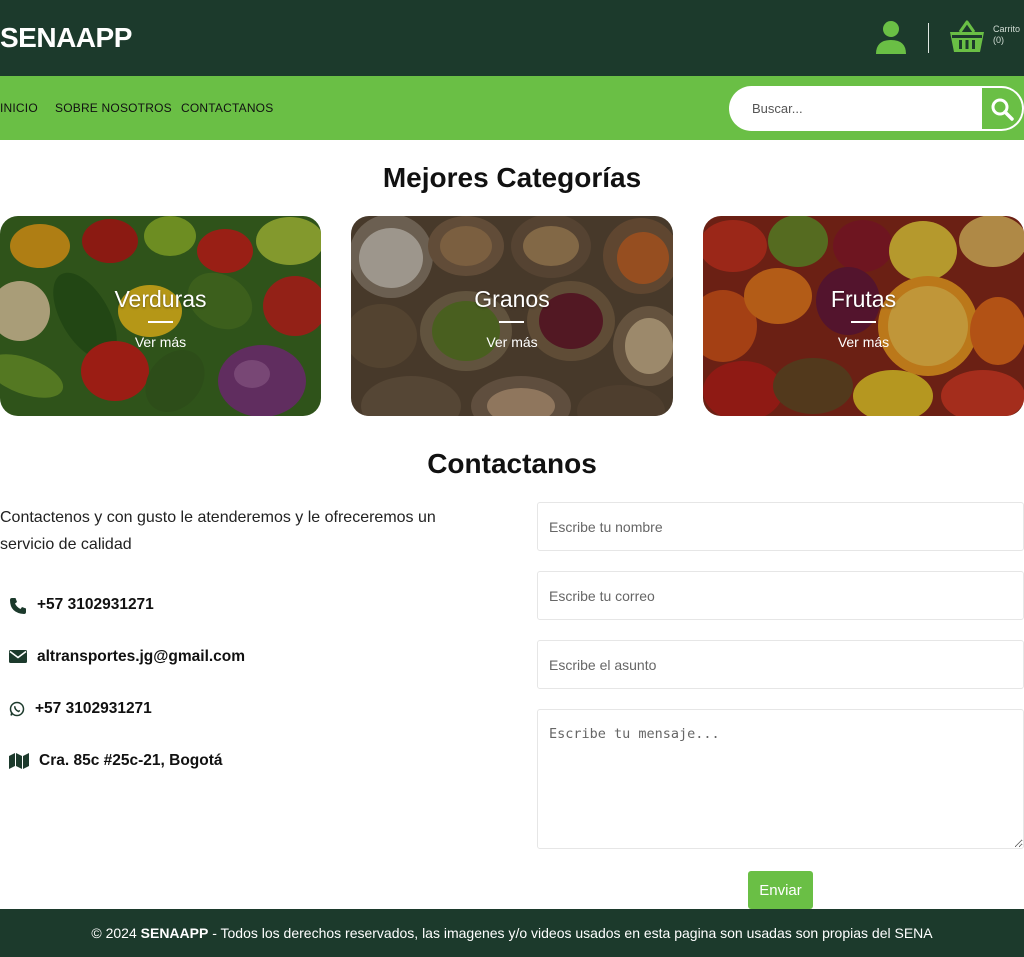 This screenshot has height=957, width=1024. What do you see at coordinates (18, 606) in the screenshot?
I see `phone-icon` at bounding box center [18, 606].